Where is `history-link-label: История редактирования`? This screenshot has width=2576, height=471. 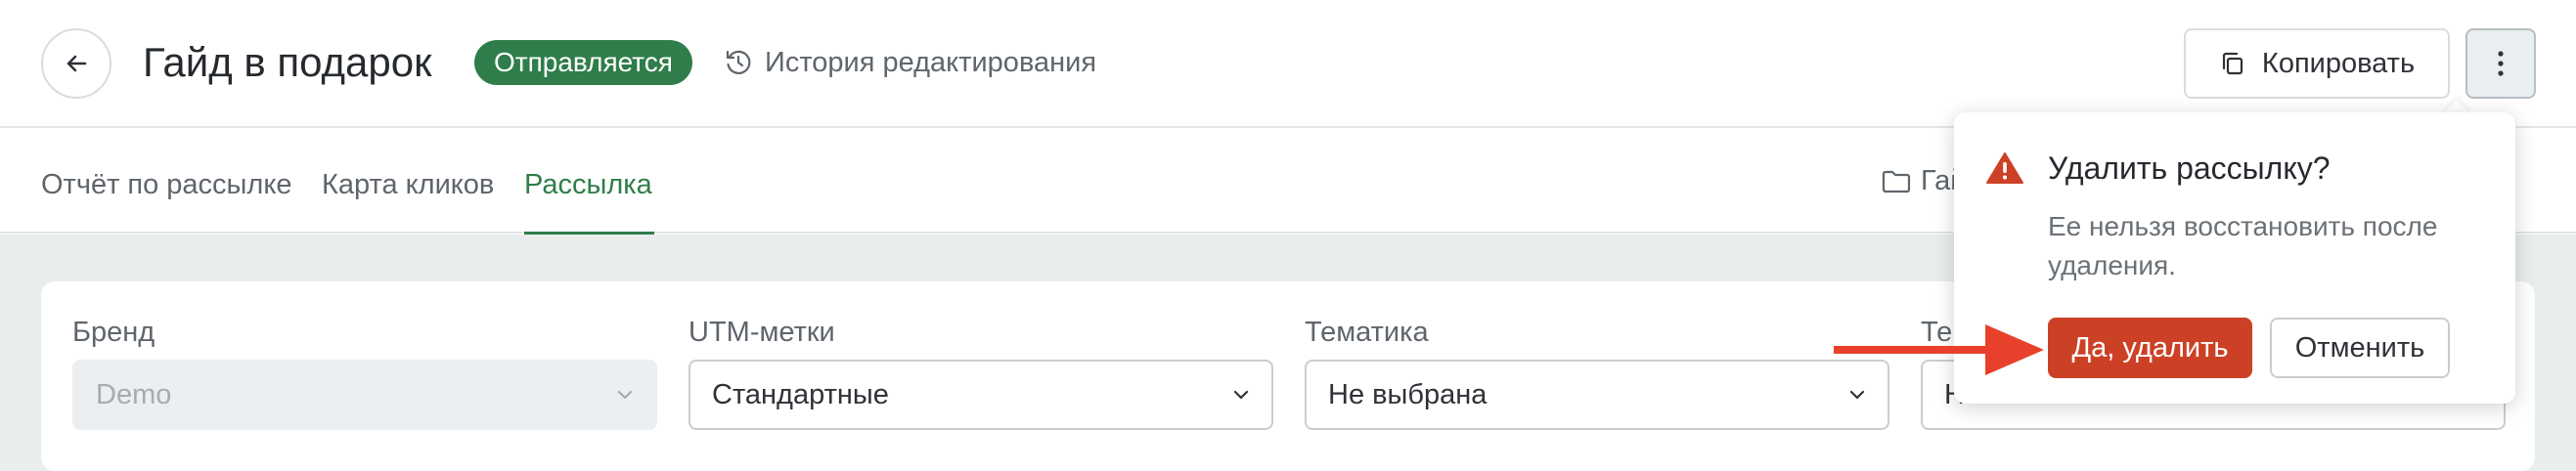 history-link-label: История редактирования is located at coordinates (931, 62).